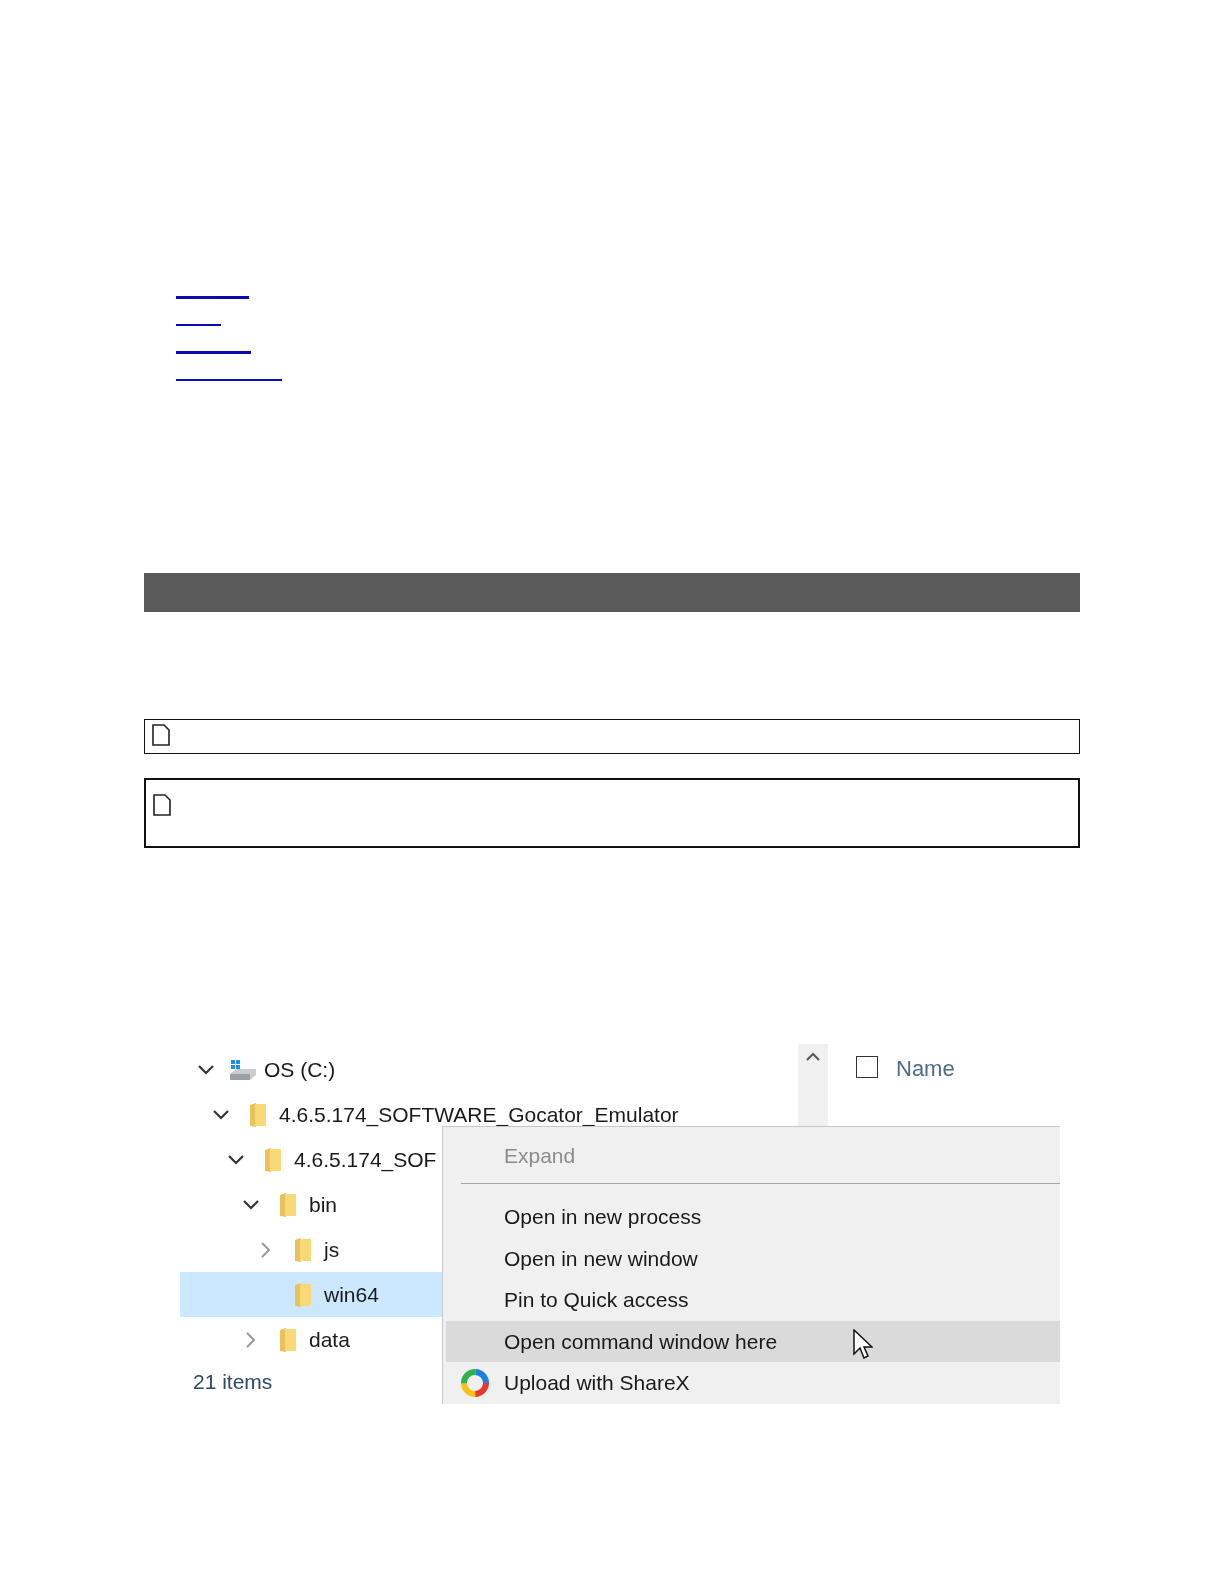 This screenshot has height=1584, width=1224. What do you see at coordinates (233, 1382) in the screenshot?
I see `item-count: 21 items` at bounding box center [233, 1382].